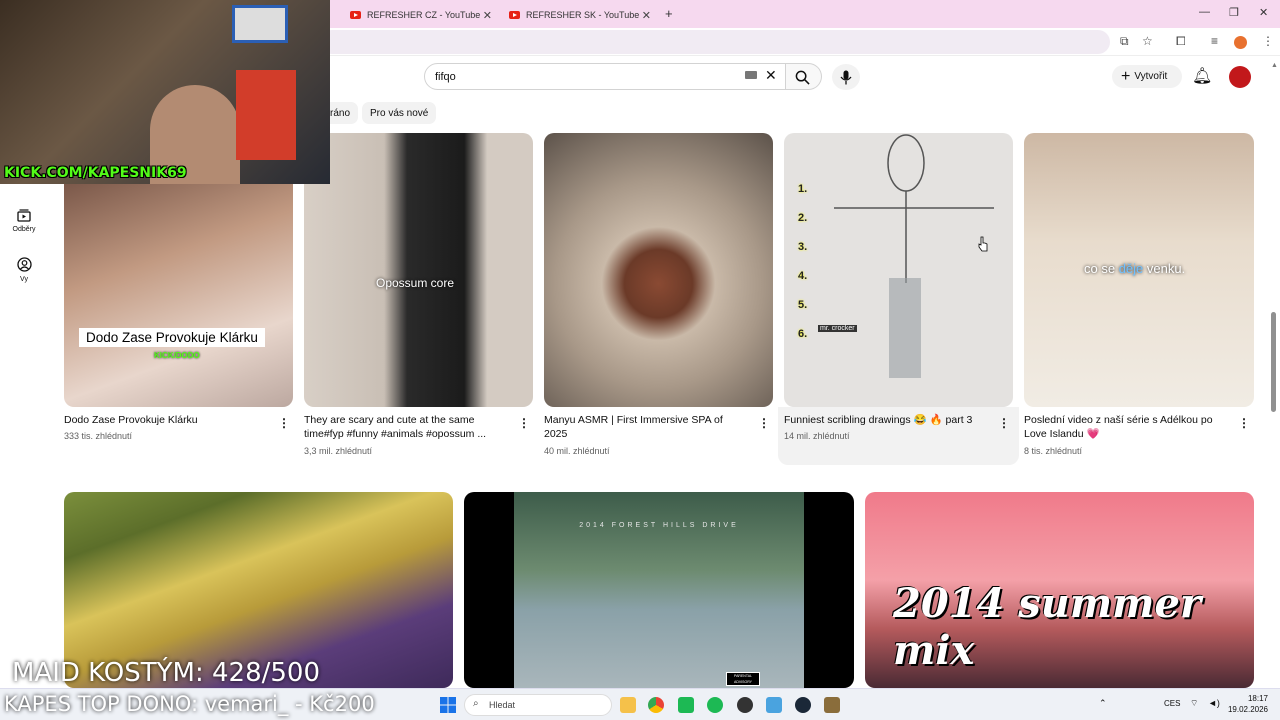 Image resolution: width=1280 pixels, height=720 pixels. Describe the element at coordinates (424, 15) in the screenshot. I see `tab-label: REFRESHER CZ - YouTube` at that location.